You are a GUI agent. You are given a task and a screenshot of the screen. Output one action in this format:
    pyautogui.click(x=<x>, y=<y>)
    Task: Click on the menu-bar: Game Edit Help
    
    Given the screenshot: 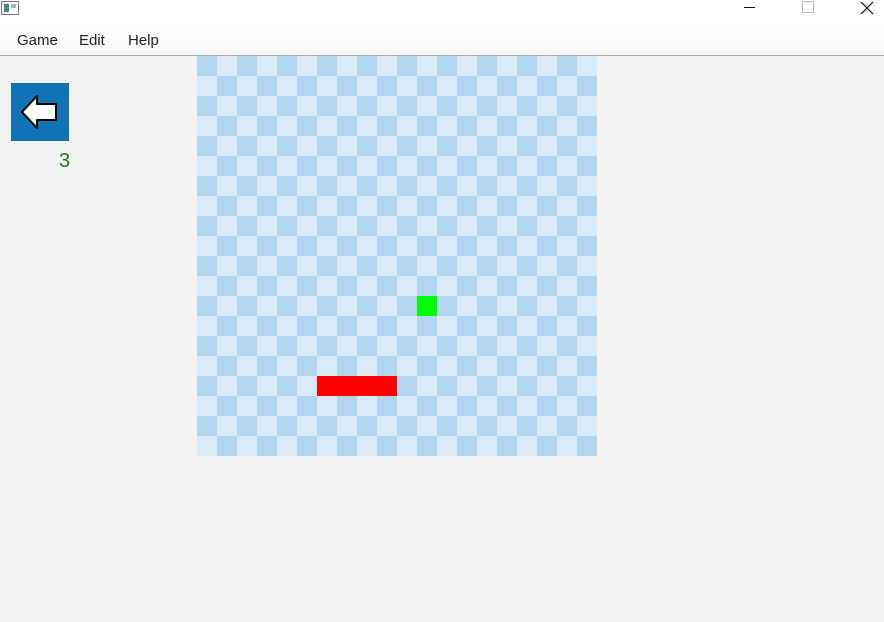 What is the action you would take?
    pyautogui.click(x=442, y=40)
    